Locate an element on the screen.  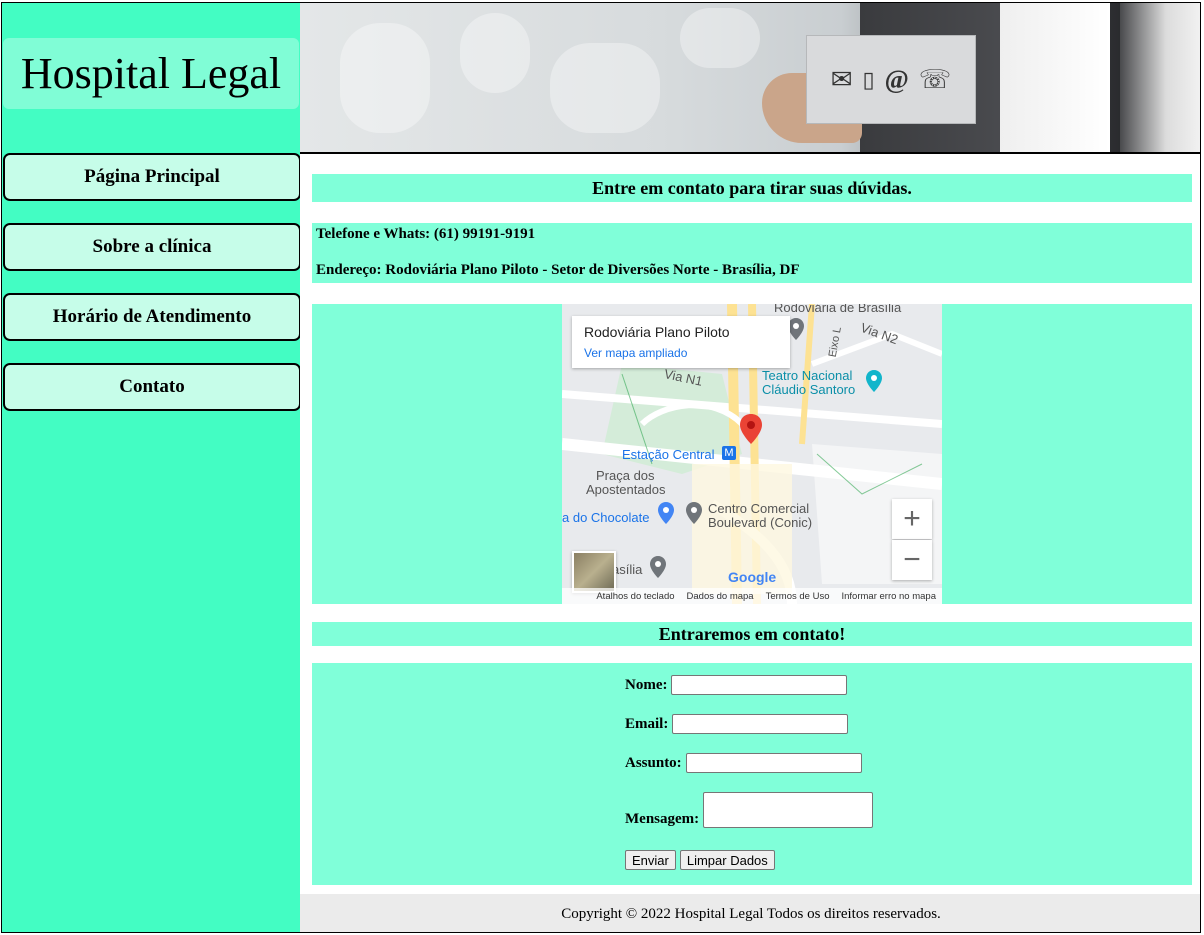
map-label-teatro-1: Teatro Nacional is located at coordinates (807, 375).